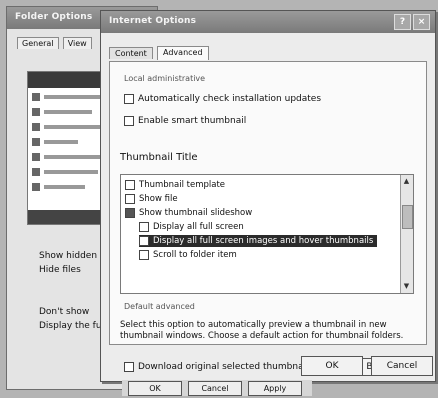 The height and width of the screenshot is (398, 438). What do you see at coordinates (165, 78) in the screenshot?
I see `group-label: Local administrative` at bounding box center [165, 78].